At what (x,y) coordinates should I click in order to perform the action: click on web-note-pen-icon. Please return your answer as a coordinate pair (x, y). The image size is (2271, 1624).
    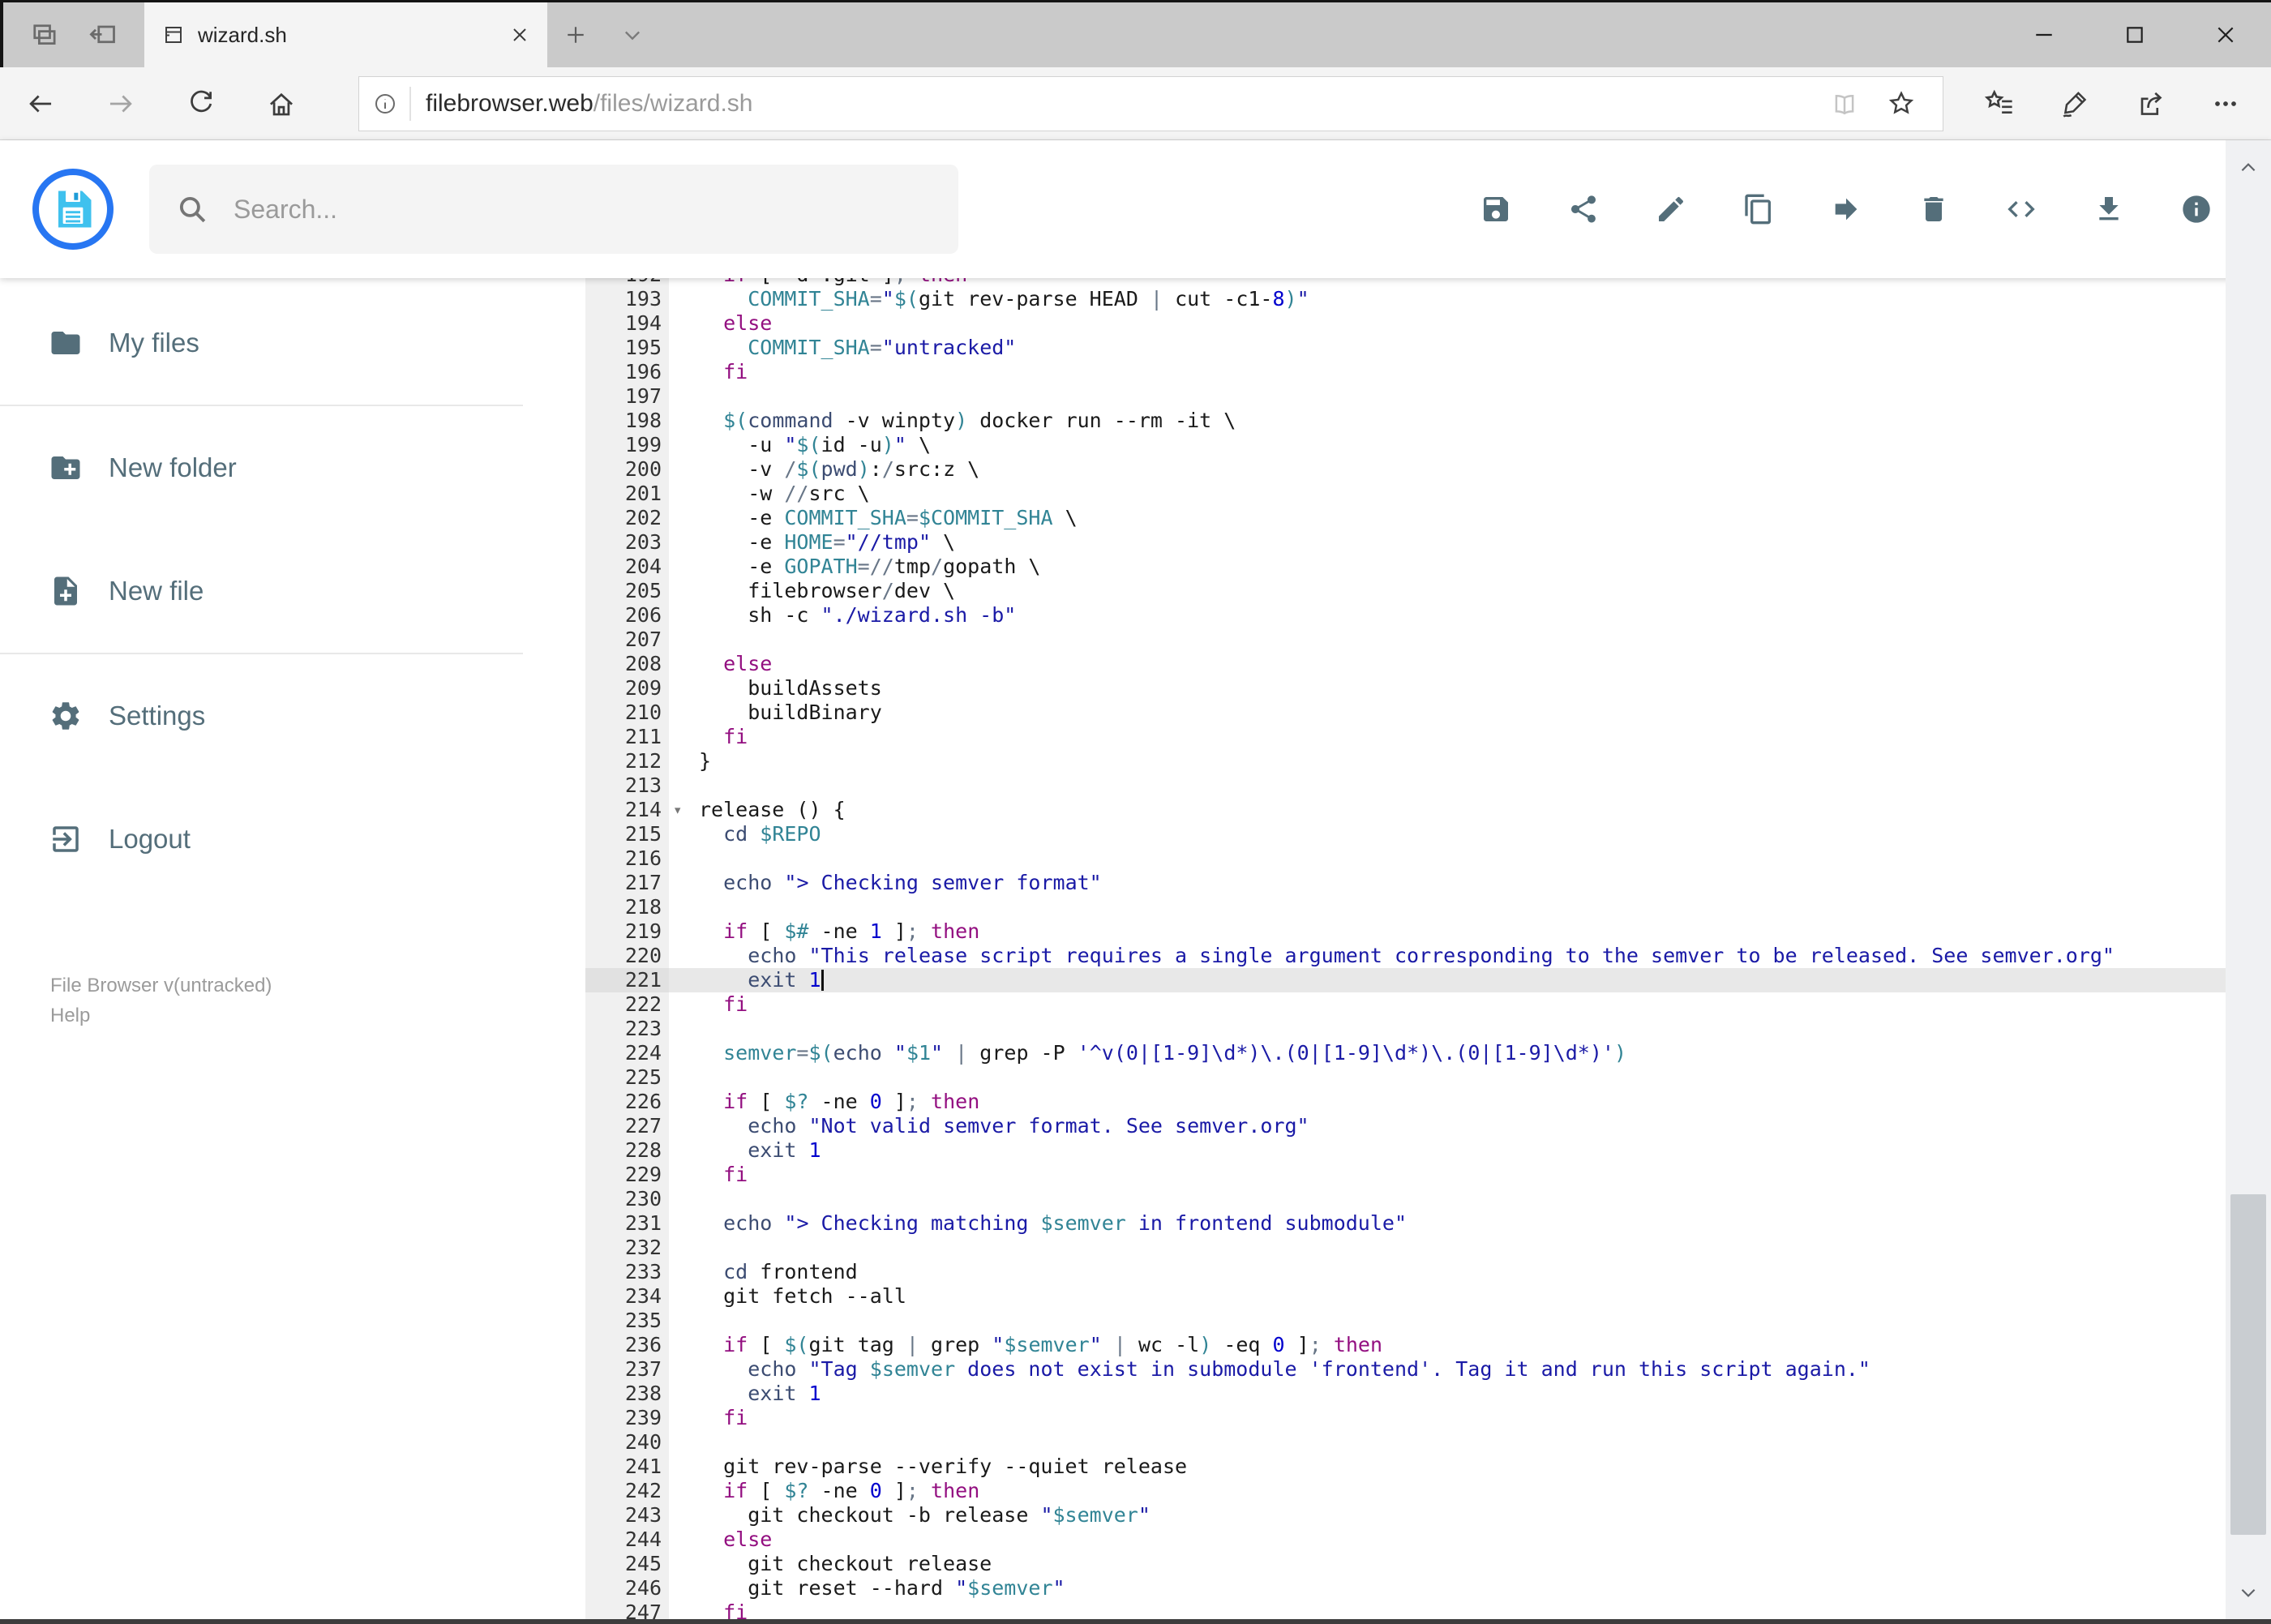
    Looking at the image, I should click on (2074, 104).